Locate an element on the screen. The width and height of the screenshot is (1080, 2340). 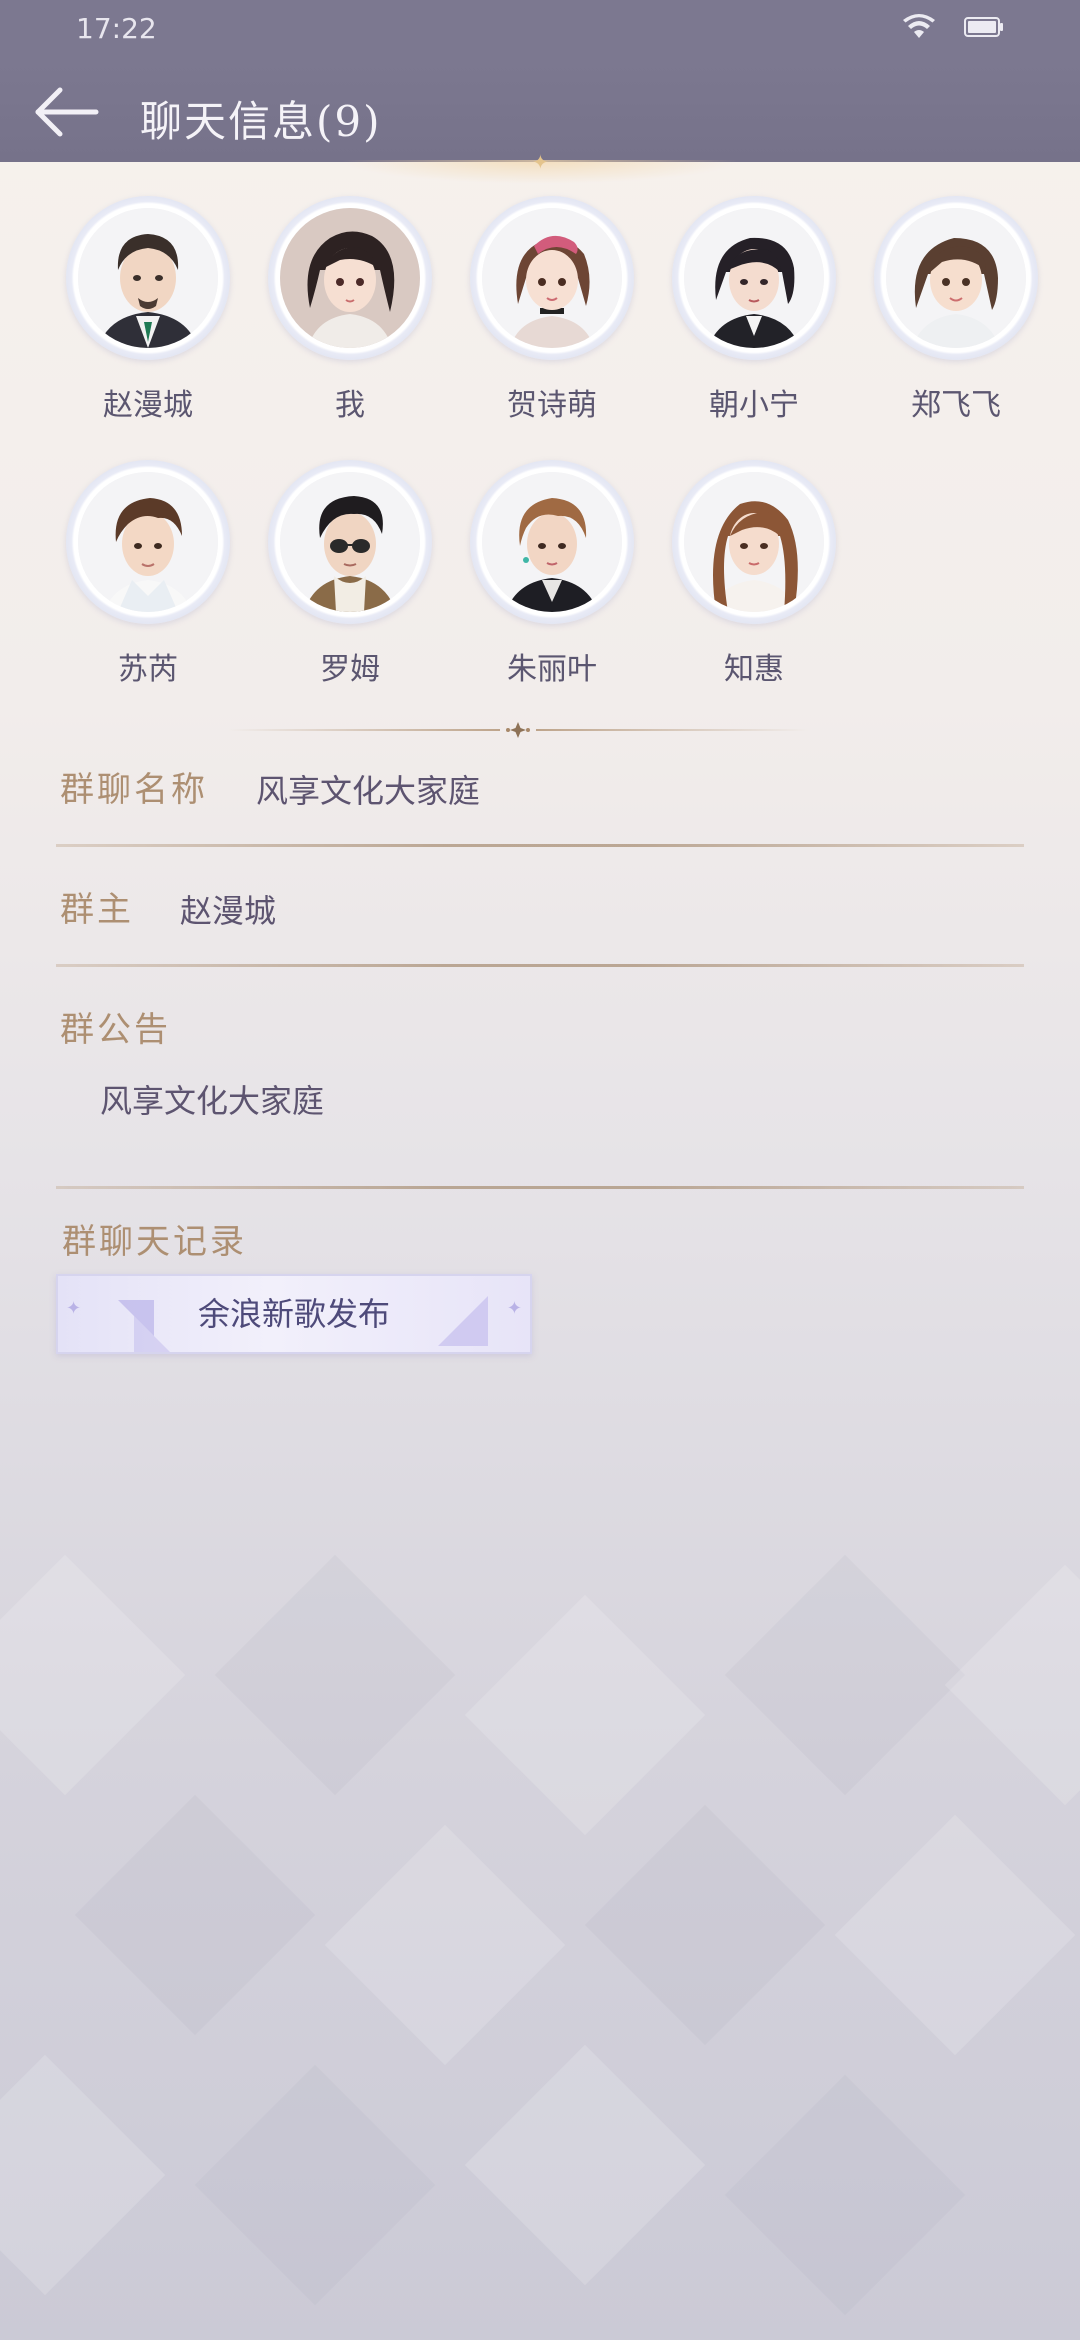
avatar-girl-headband-icon is located at coordinates (552, 278).